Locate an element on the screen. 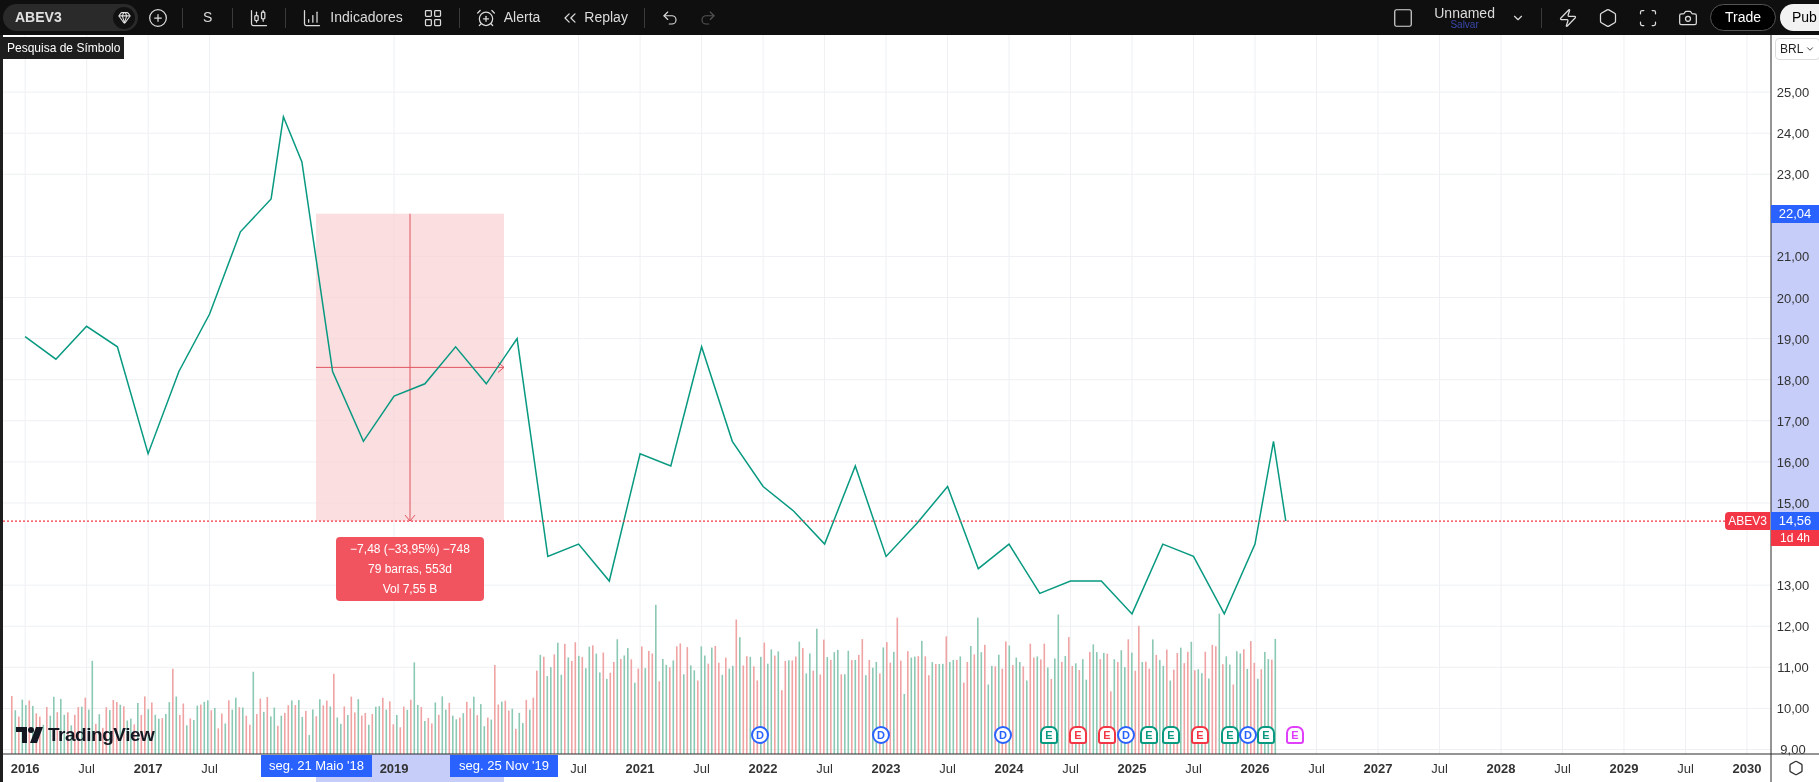 This screenshot has height=782, width=1819. currency-button: BRL is located at coordinates (1797, 49).